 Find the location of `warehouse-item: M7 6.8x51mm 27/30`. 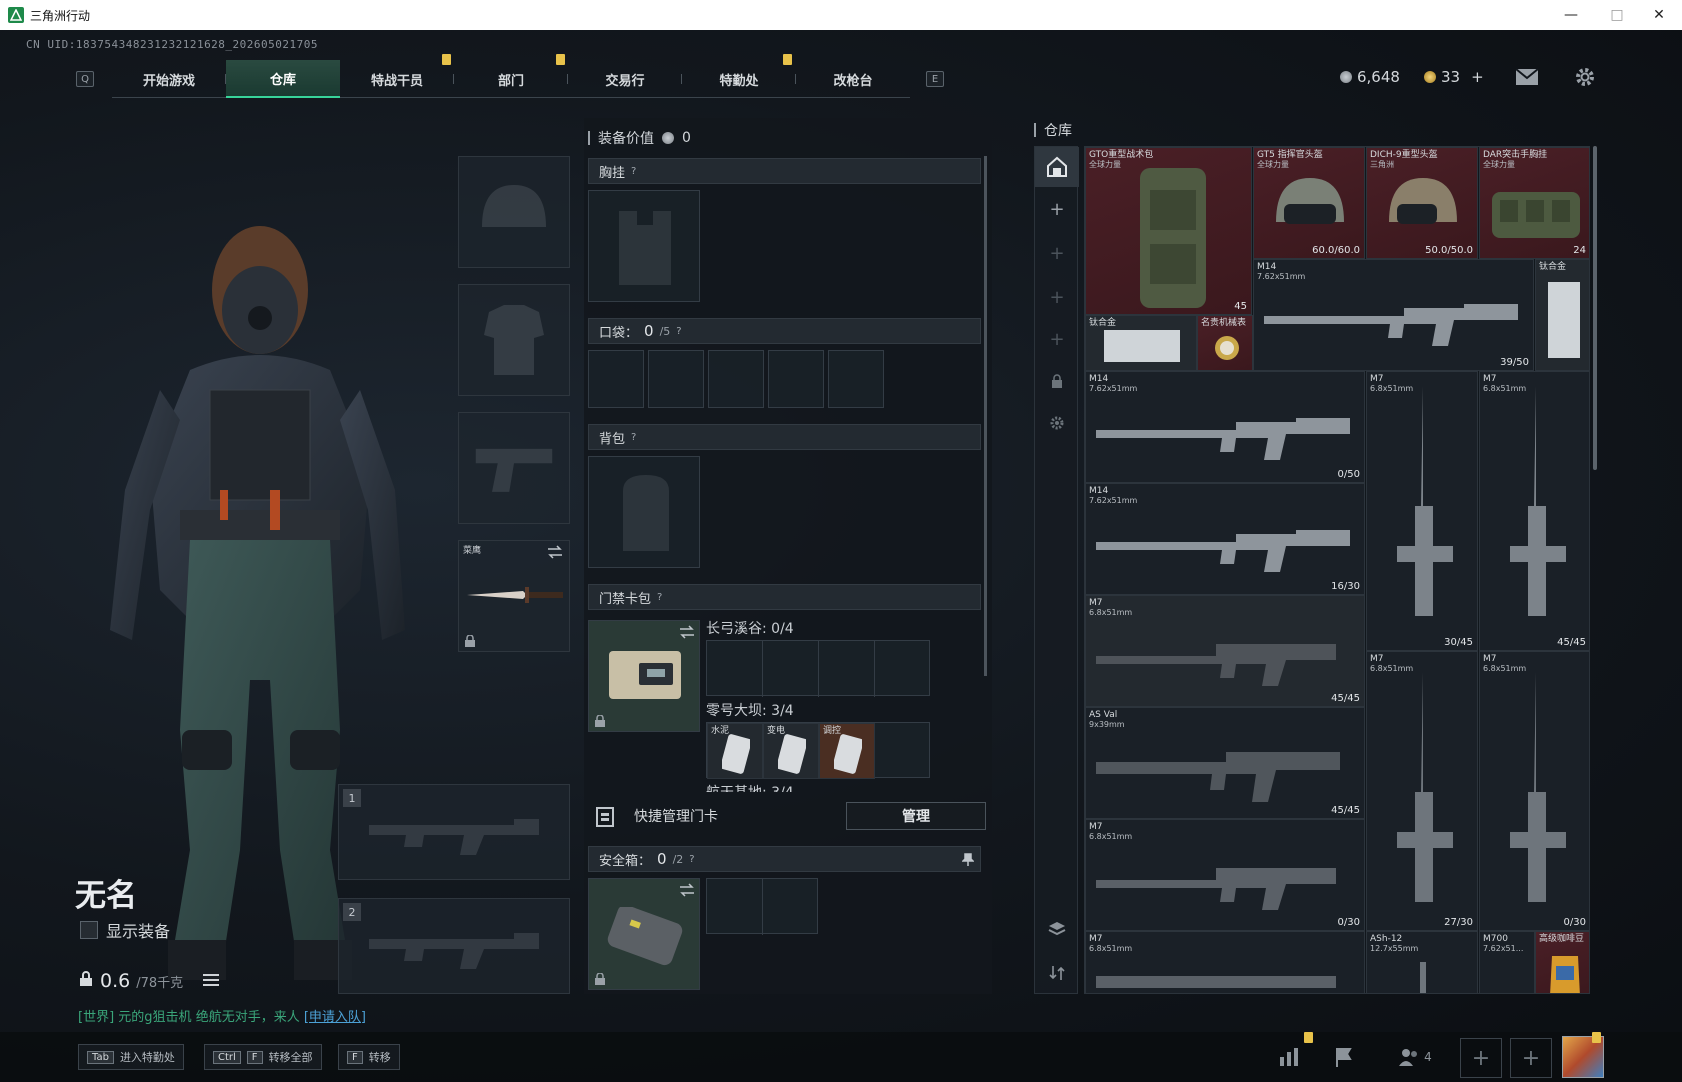

warehouse-item: M7 6.8x51mm 27/30 is located at coordinates (1422, 791).